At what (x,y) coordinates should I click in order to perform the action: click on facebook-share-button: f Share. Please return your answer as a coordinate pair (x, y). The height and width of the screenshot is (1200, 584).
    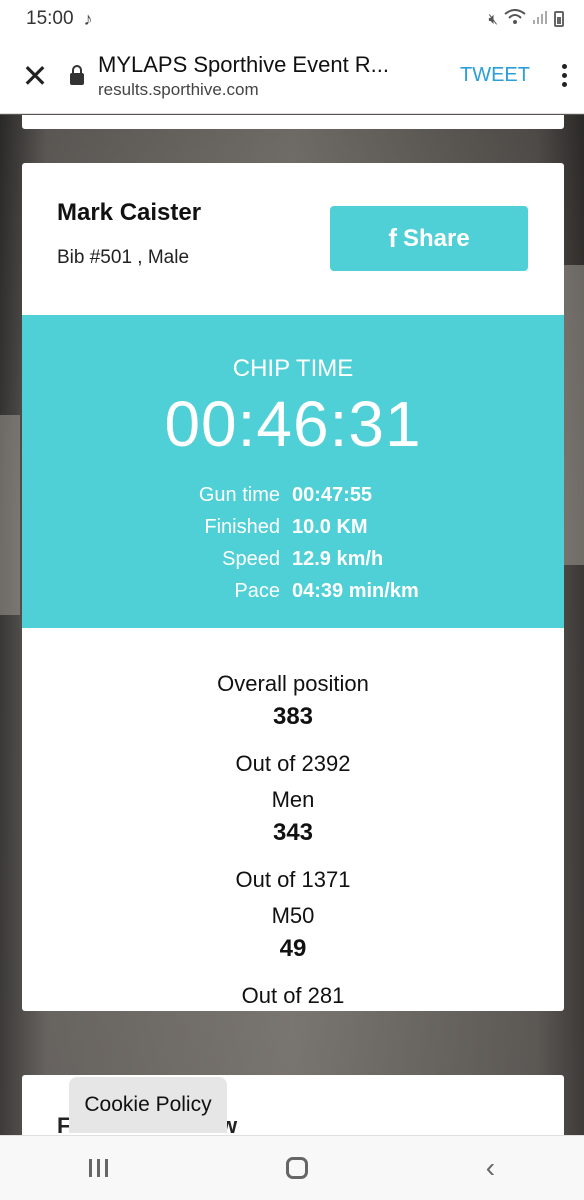
    Looking at the image, I should click on (429, 238).